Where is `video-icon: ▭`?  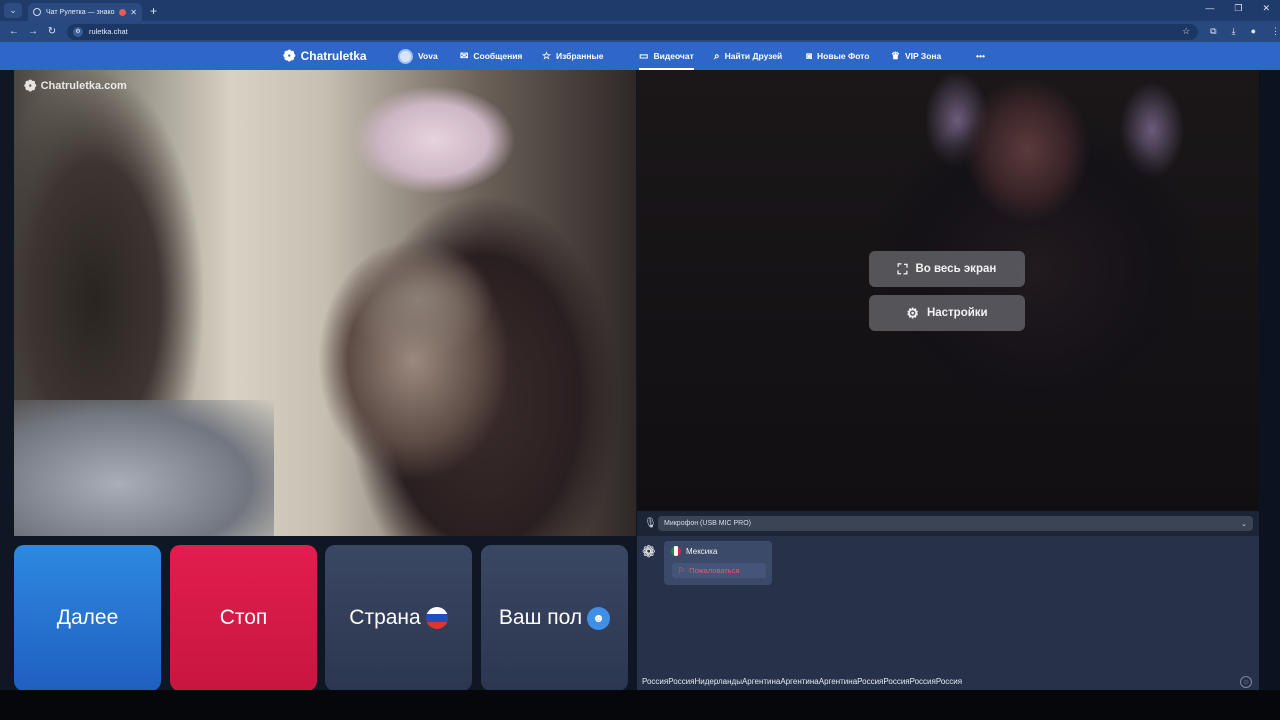 video-icon: ▭ is located at coordinates (644, 56).